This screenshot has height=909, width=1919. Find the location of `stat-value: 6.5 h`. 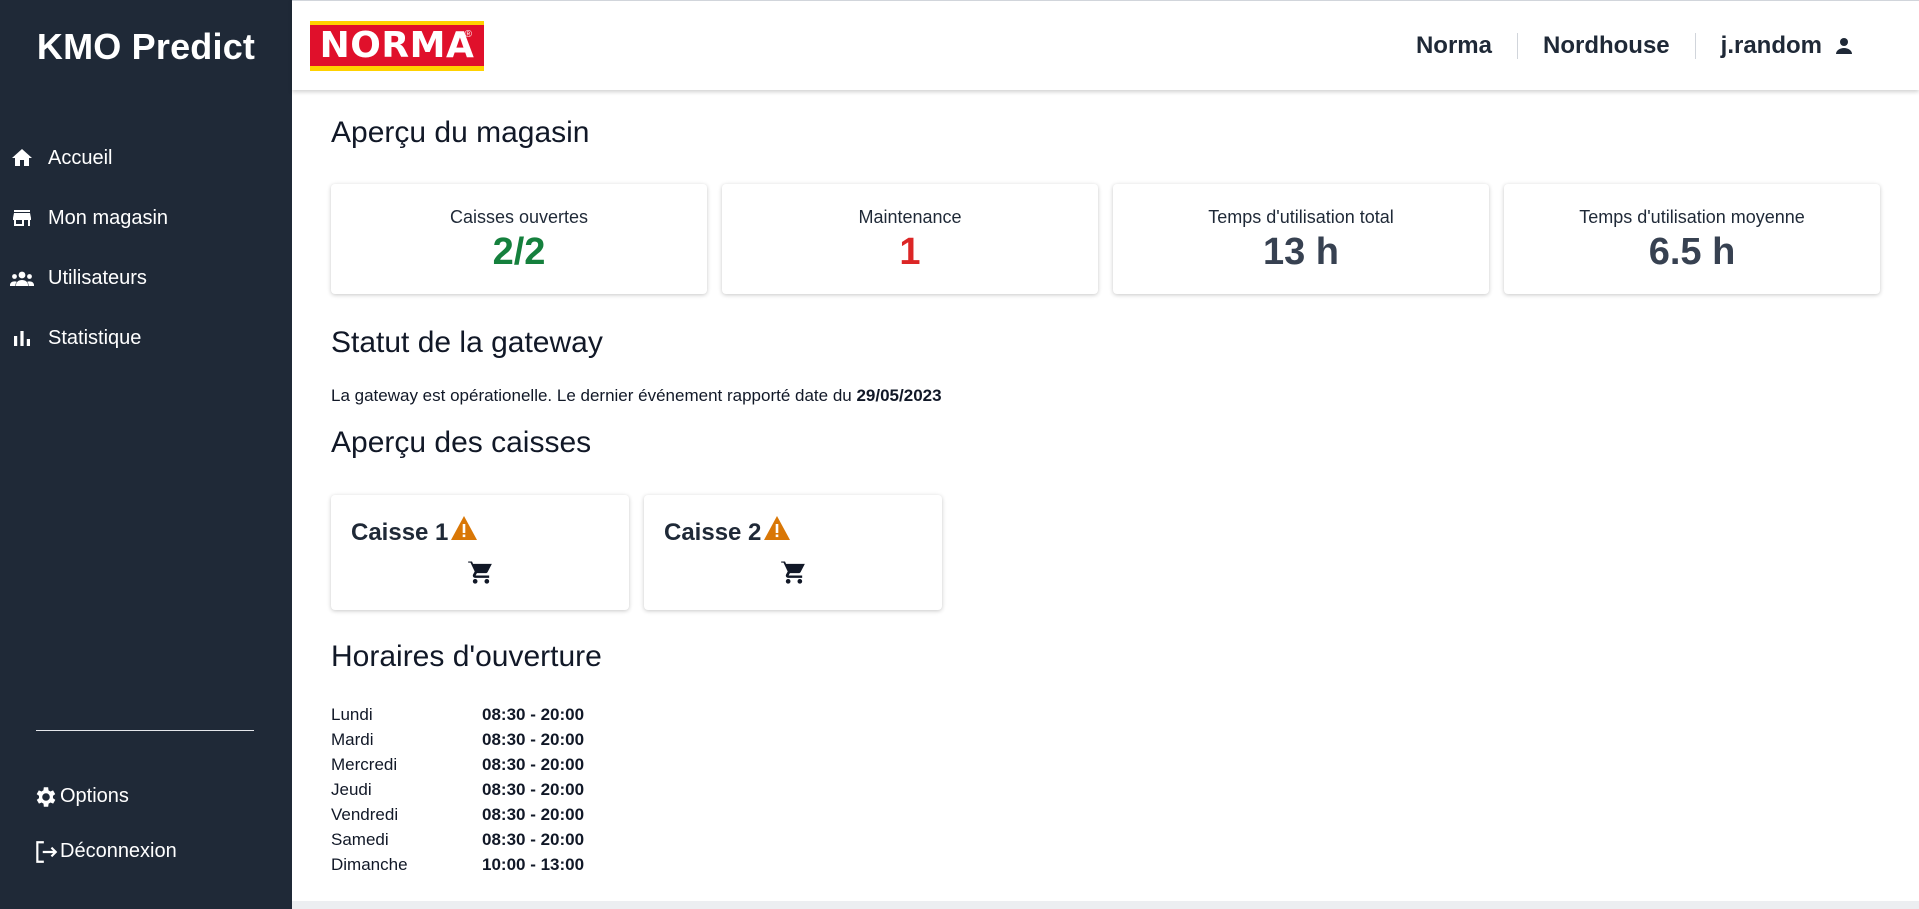

stat-value: 6.5 h is located at coordinates (1692, 252).